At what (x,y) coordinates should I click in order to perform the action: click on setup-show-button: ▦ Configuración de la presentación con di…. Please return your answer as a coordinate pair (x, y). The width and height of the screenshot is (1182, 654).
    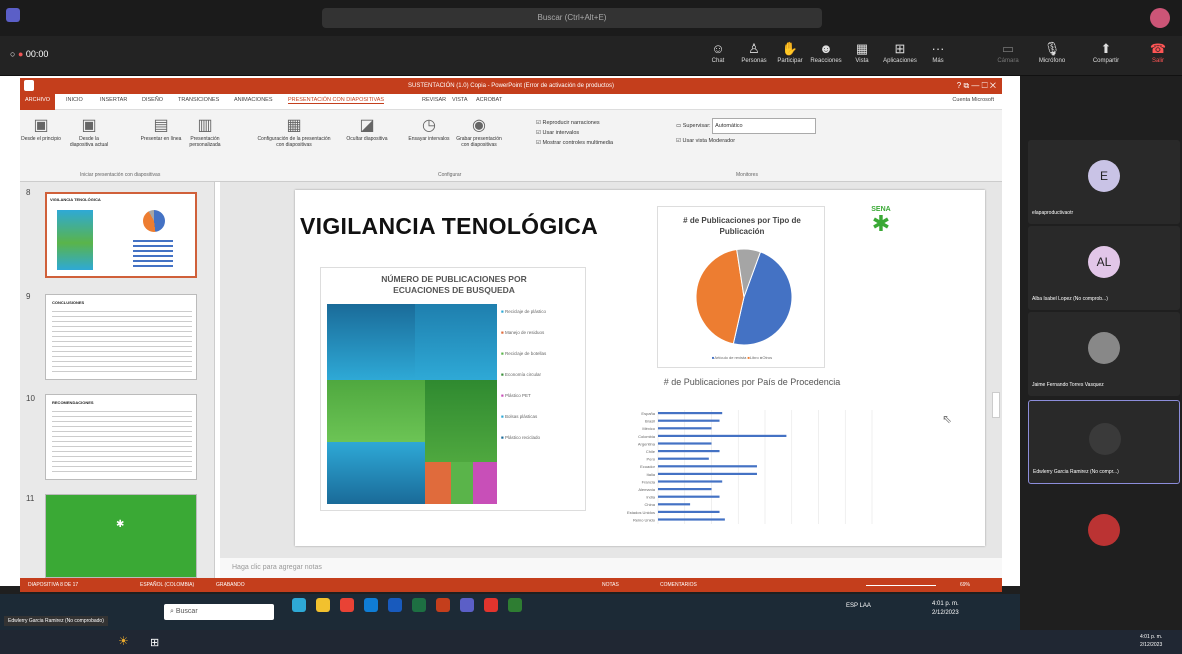
    Looking at the image, I should click on (294, 132).